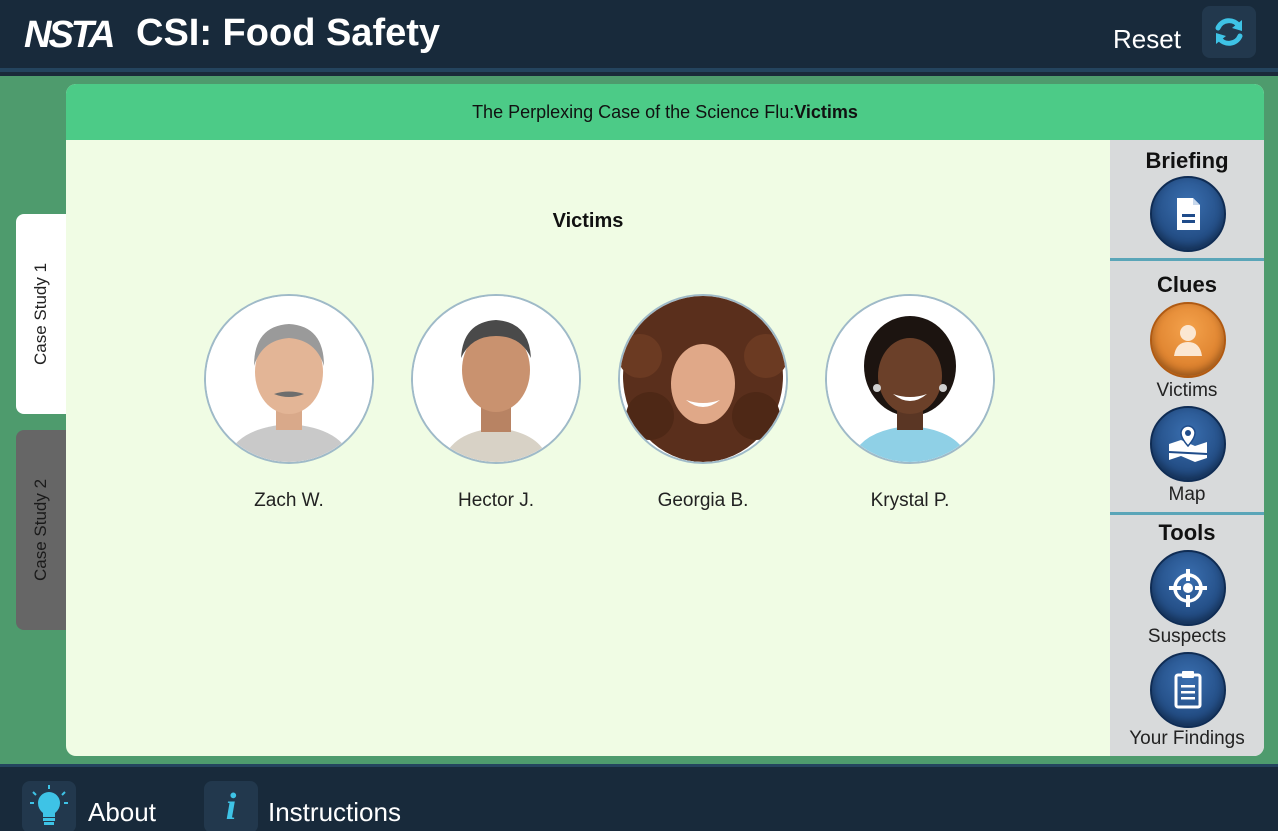  I want to click on lightbulb-icon, so click(49, 805).